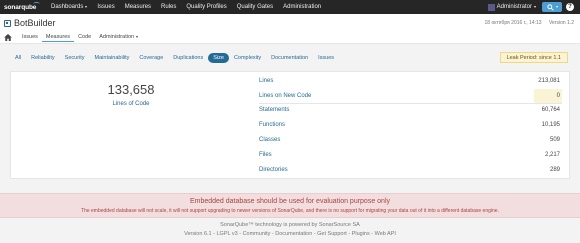  Describe the element at coordinates (289, 58) in the screenshot. I see `measure-tab-documentation: Documentation` at that location.